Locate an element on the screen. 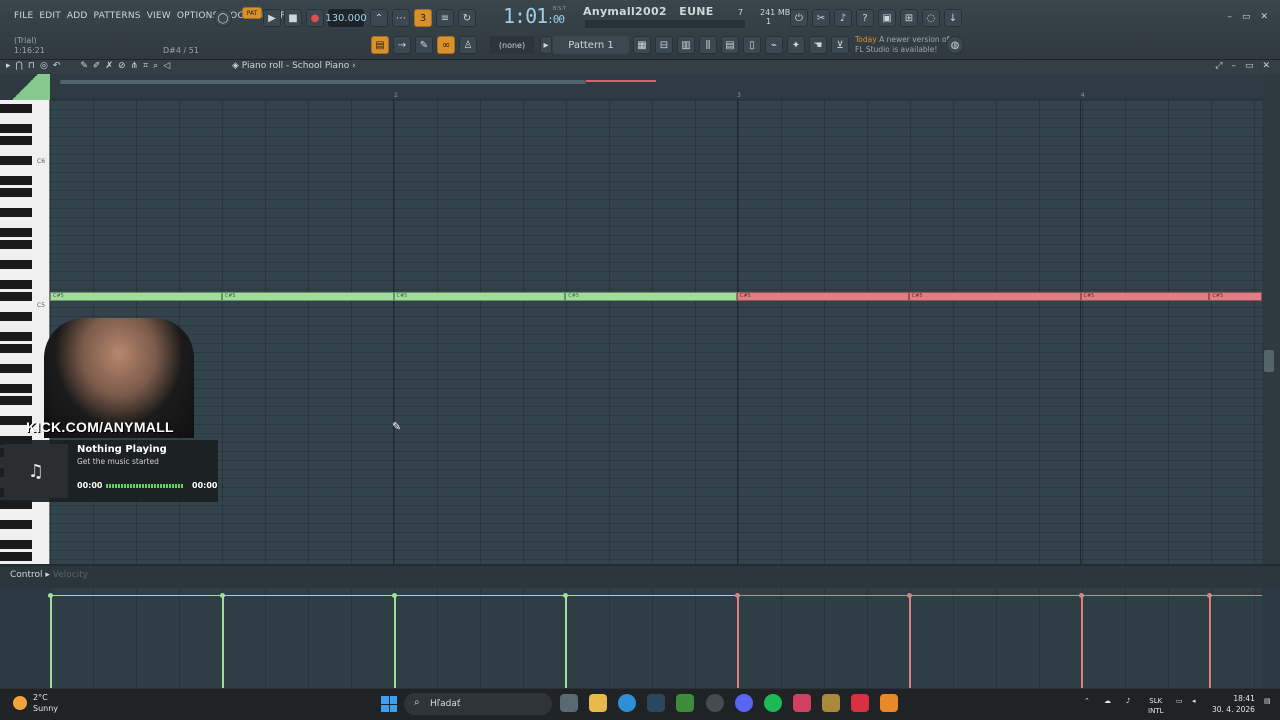 Image resolution: width=1280 pixels, height=720 pixels. league-icon is located at coordinates (831, 703).